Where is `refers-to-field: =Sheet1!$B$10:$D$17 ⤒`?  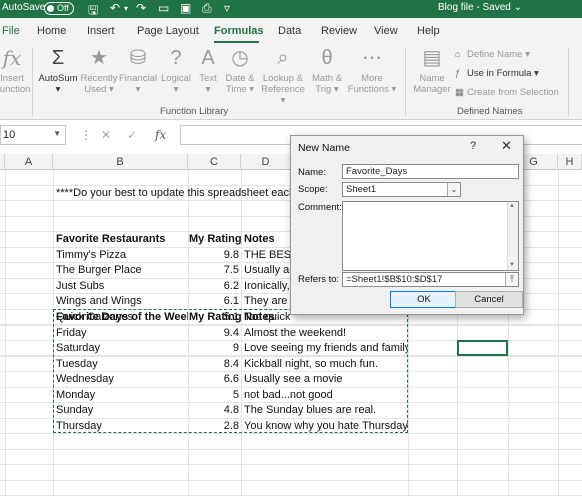 refers-to-field: =Sheet1!$B$10:$D$17 ⤒ is located at coordinates (430, 279).